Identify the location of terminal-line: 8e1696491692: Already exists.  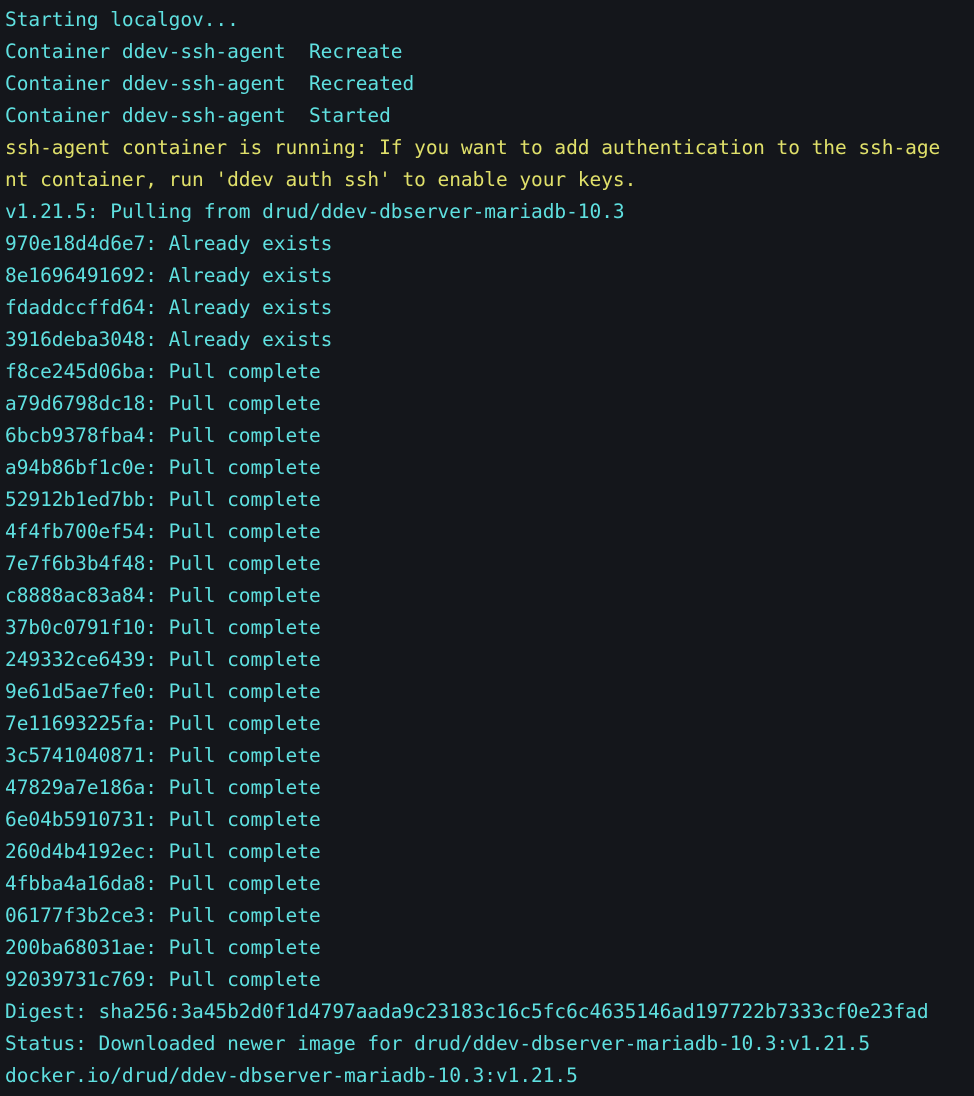
(169, 275).